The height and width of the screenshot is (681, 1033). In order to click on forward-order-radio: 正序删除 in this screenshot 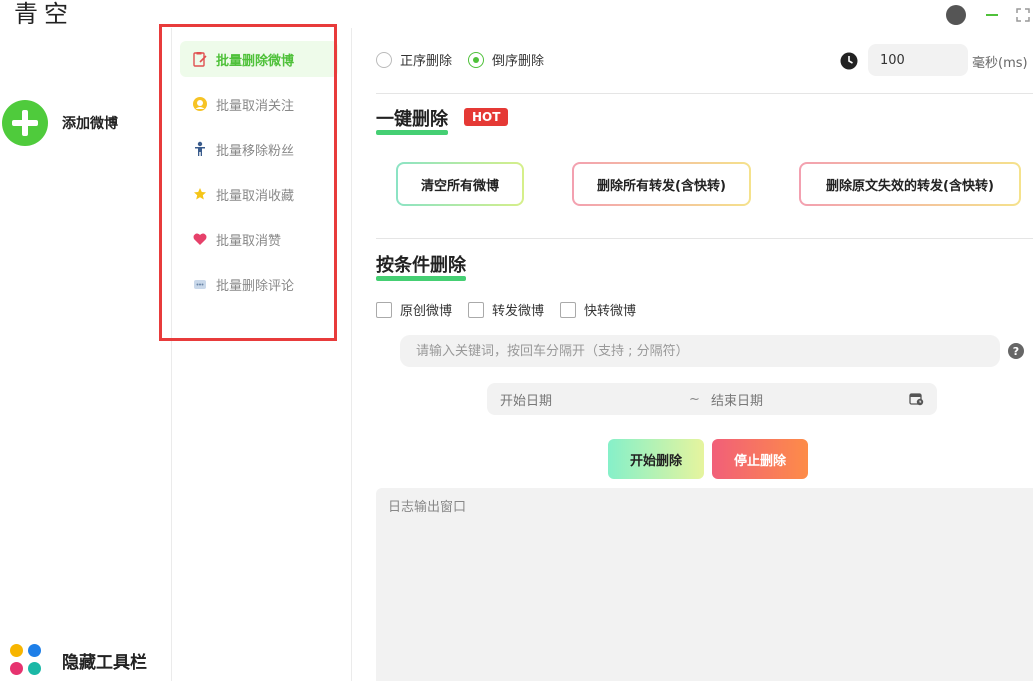, I will do `click(414, 59)`.